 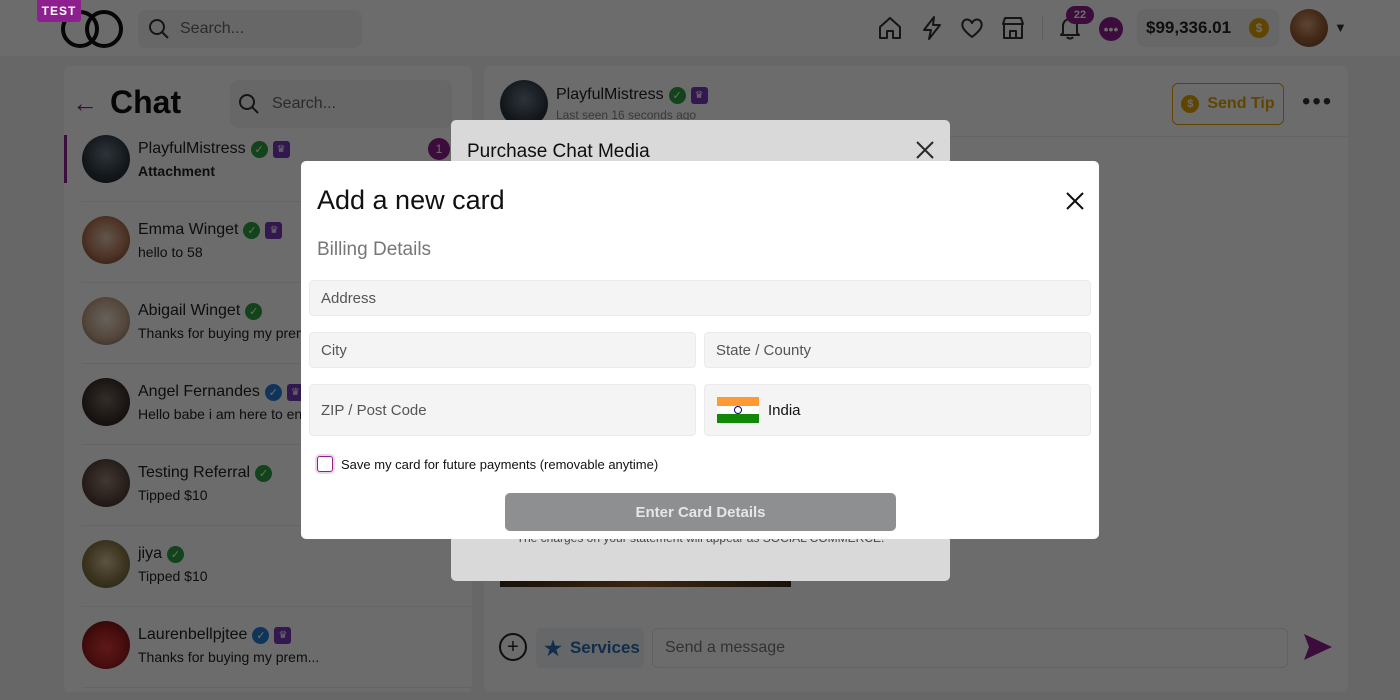 What do you see at coordinates (59, 11) in the screenshot?
I see `test-badge: TEST` at bounding box center [59, 11].